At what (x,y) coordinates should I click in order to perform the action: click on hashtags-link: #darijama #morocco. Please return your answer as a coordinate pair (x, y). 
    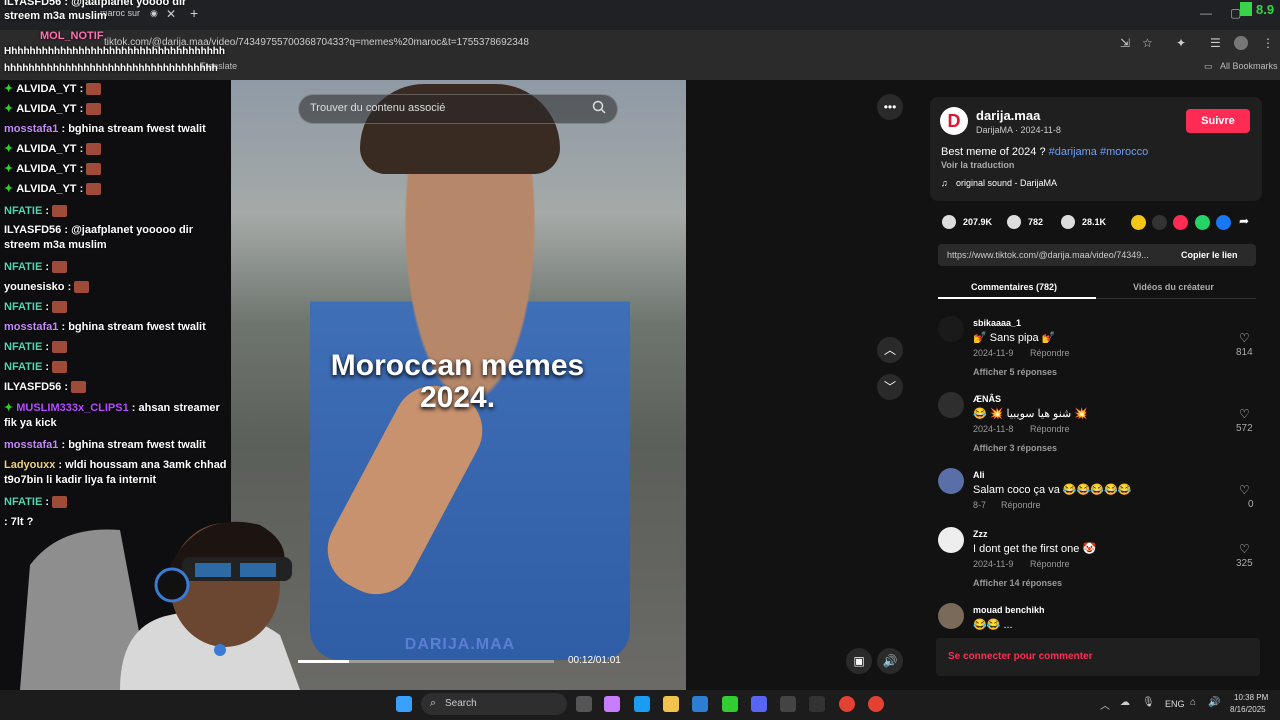
    Looking at the image, I should click on (1099, 152).